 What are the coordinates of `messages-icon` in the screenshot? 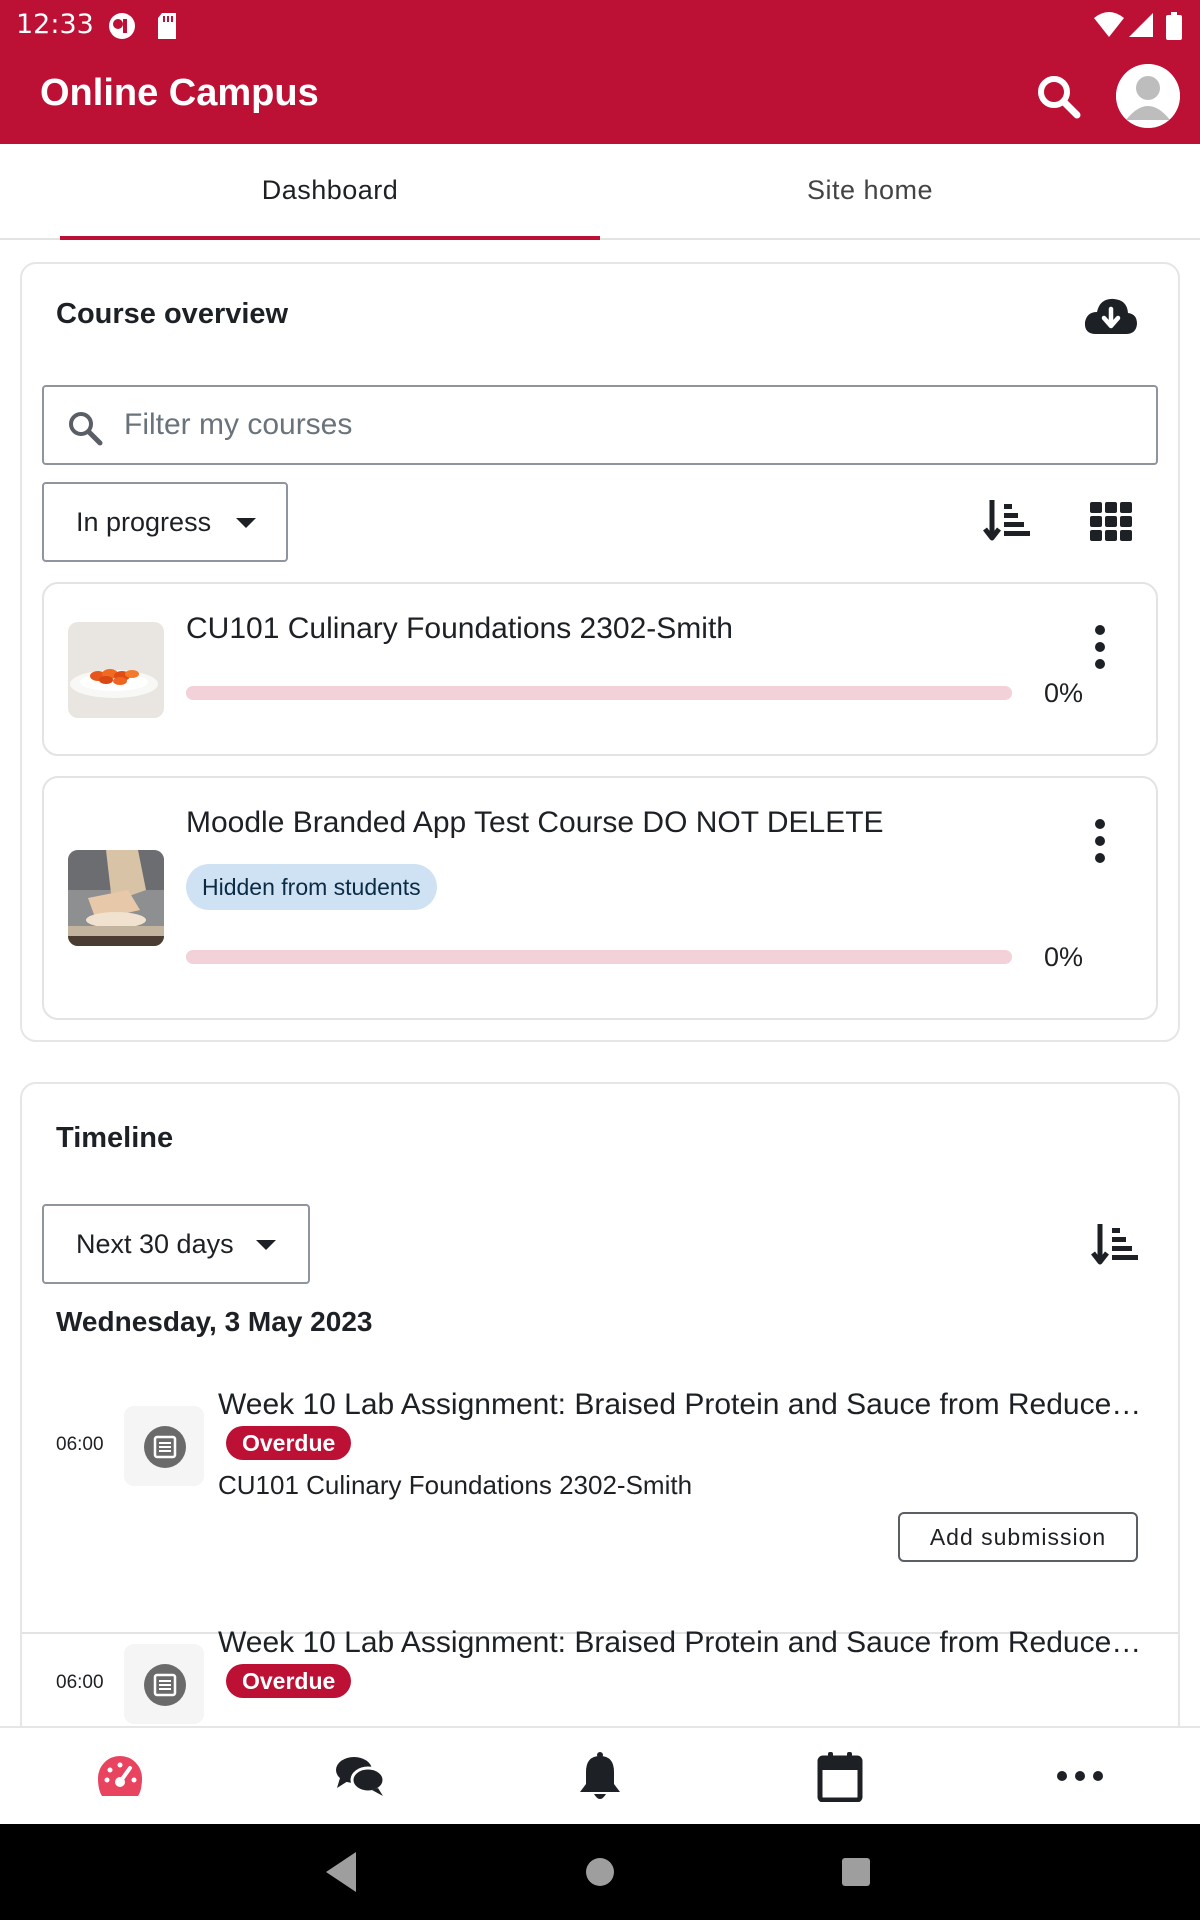 It's located at (361, 1776).